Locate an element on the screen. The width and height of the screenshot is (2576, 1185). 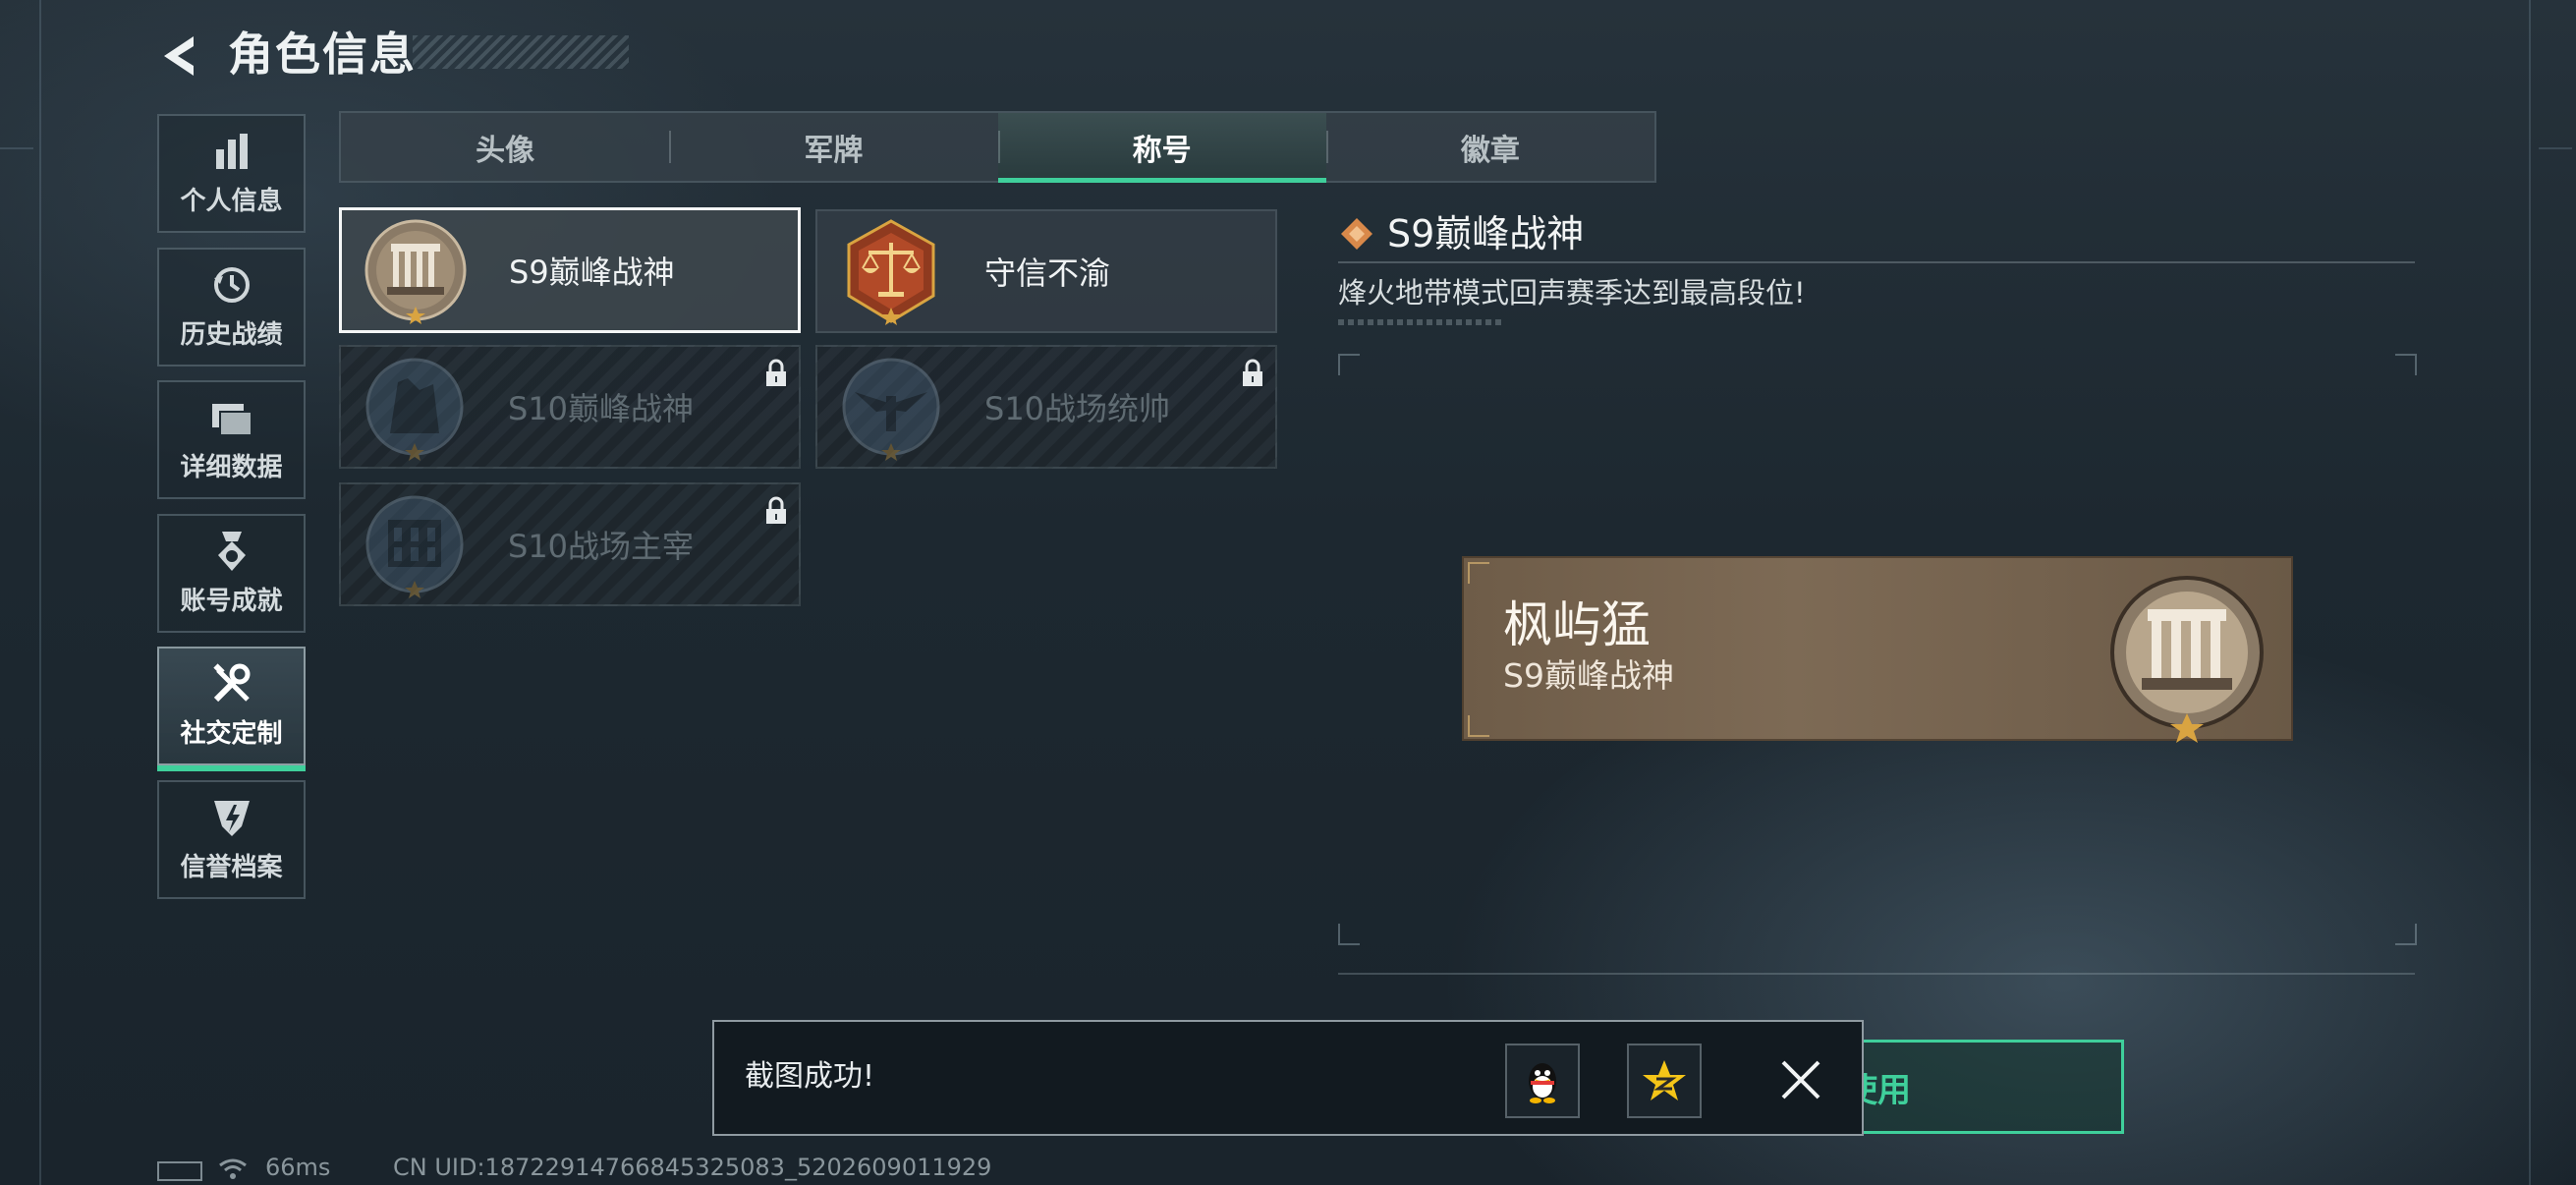
shield-bolt-icon is located at coordinates (231, 817).